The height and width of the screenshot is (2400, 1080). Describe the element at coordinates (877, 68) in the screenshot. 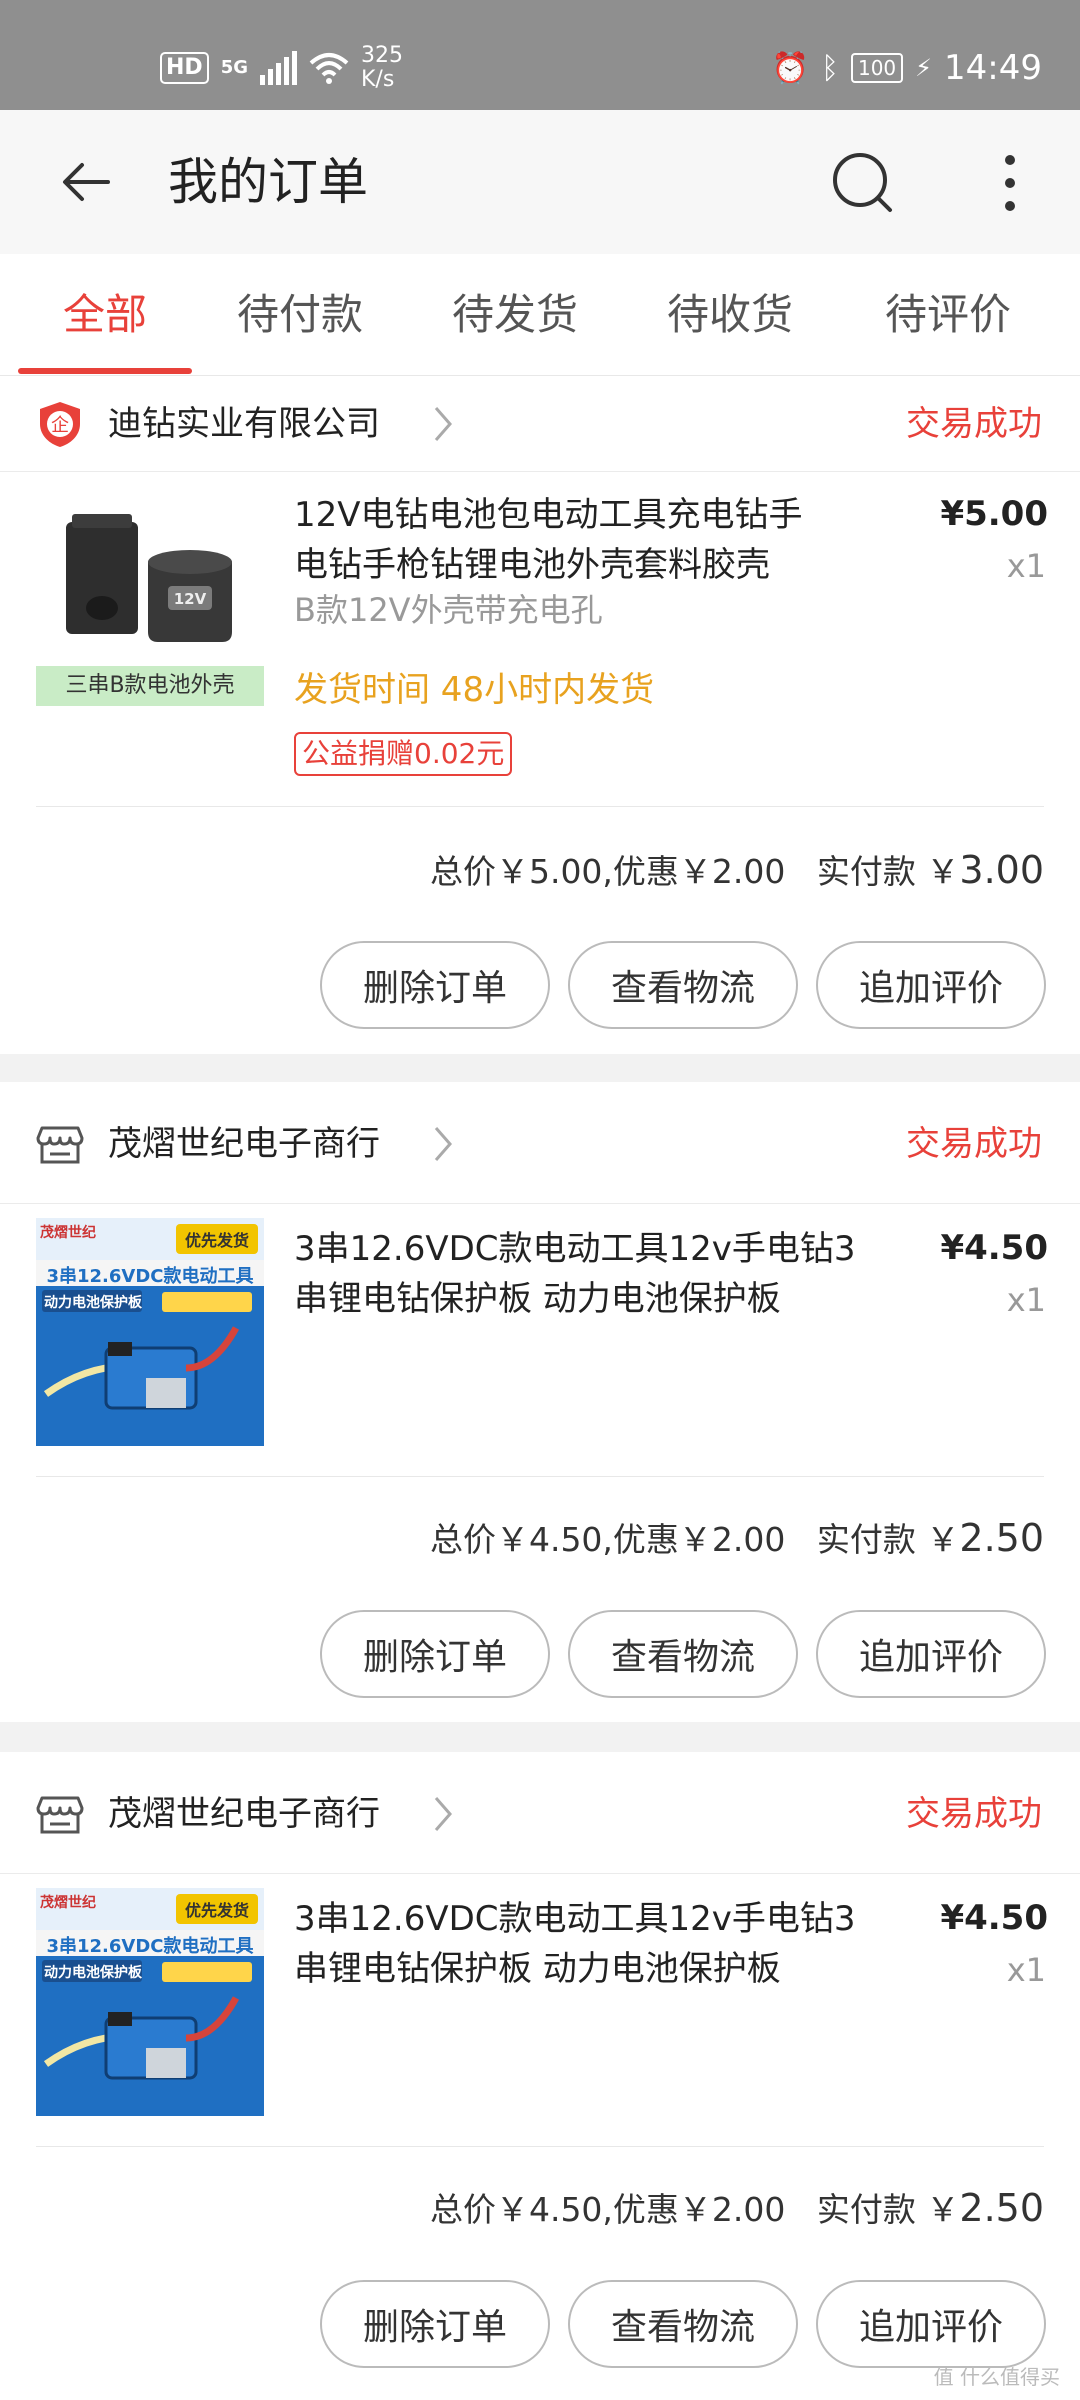

I see `battery-icon: 100` at that location.